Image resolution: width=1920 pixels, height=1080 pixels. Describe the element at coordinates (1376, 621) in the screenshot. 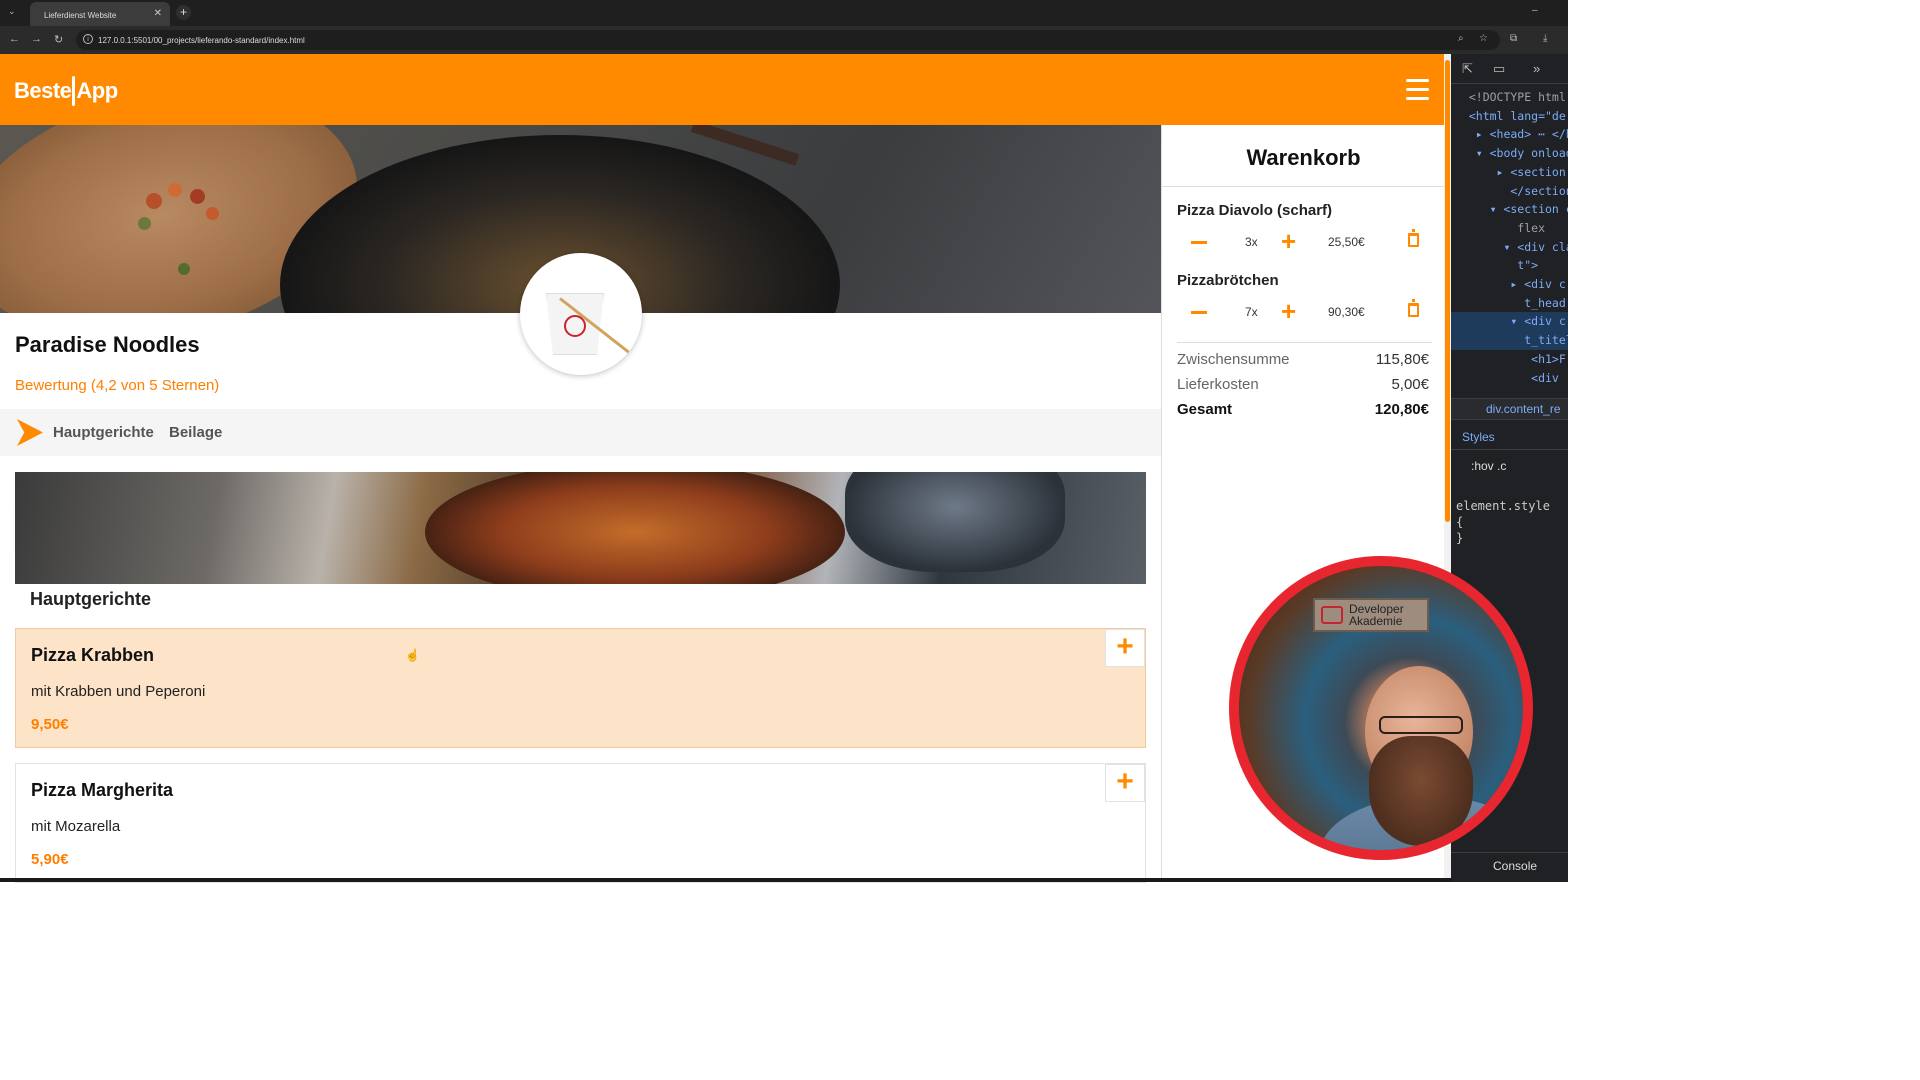

I see `sign-text-line2: Akademie` at that location.